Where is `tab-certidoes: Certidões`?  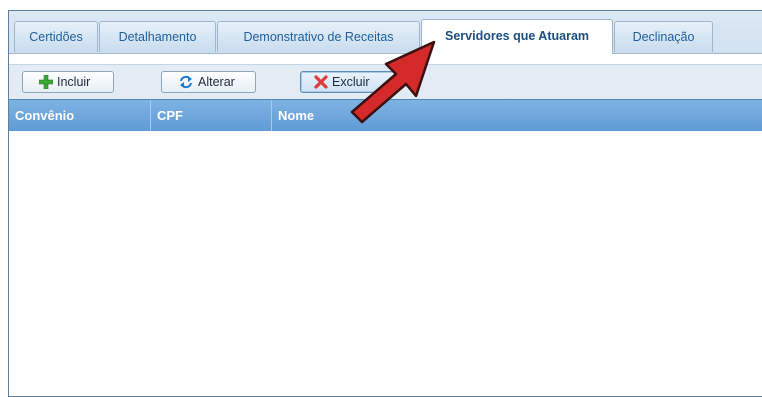
tab-certidoes: Certidões is located at coordinates (56, 36).